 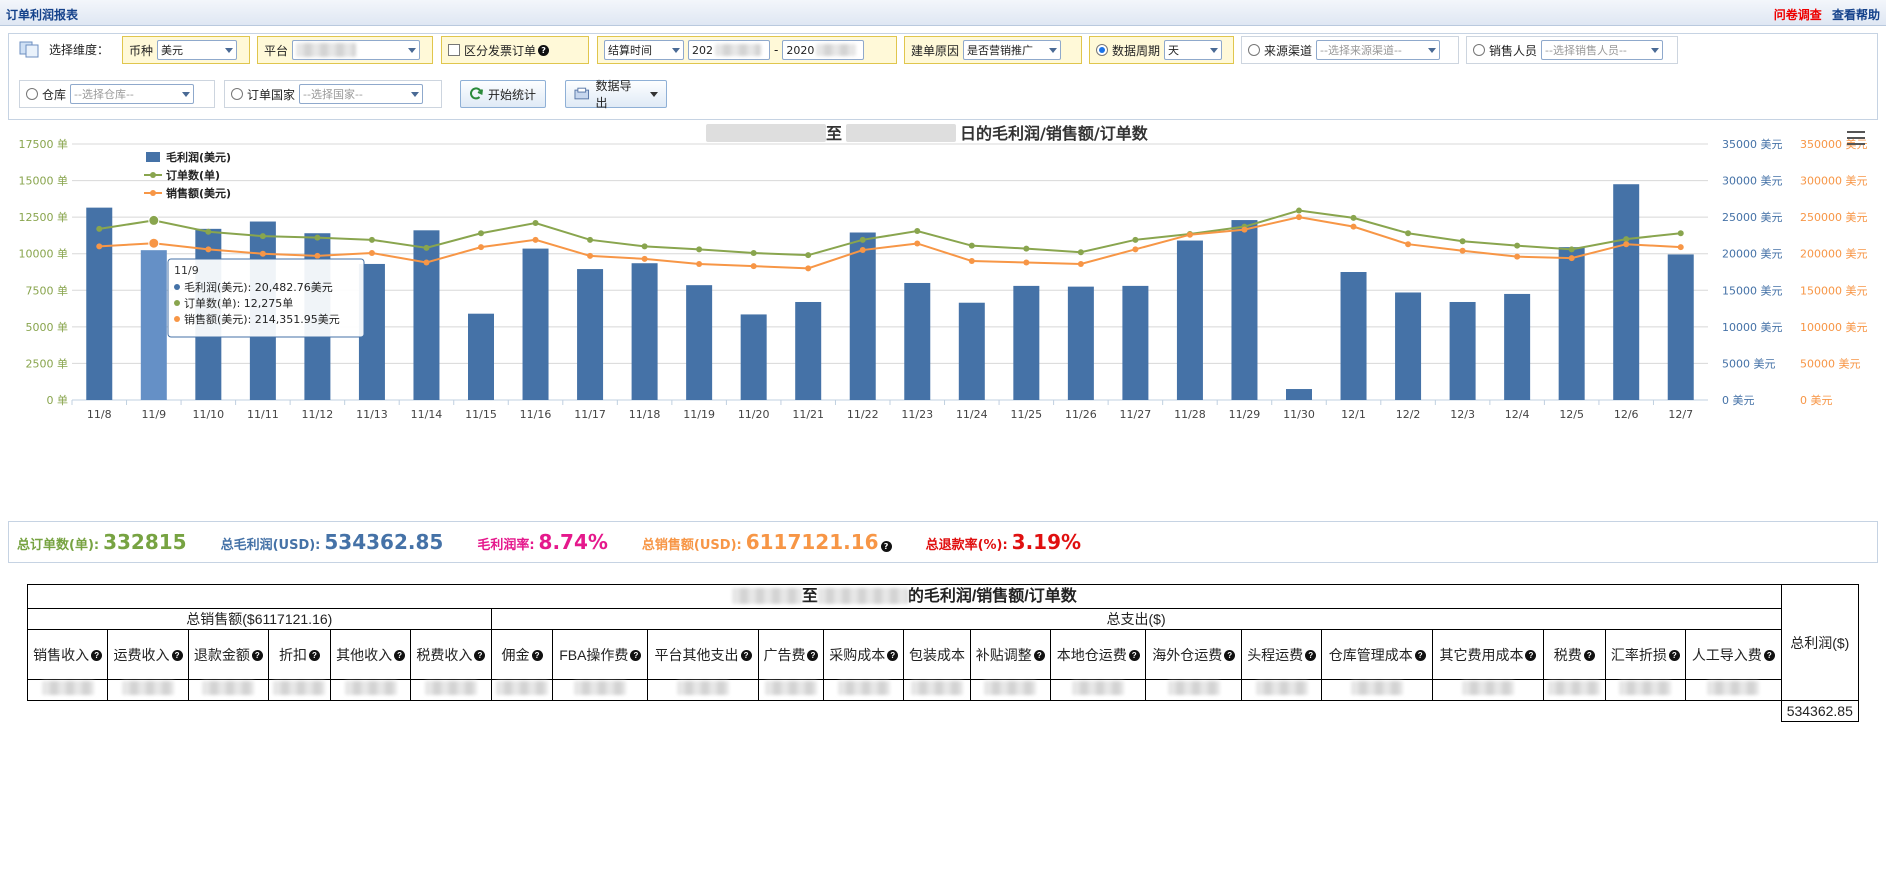 I want to click on x-tick: 12/5, so click(x=1571, y=414).